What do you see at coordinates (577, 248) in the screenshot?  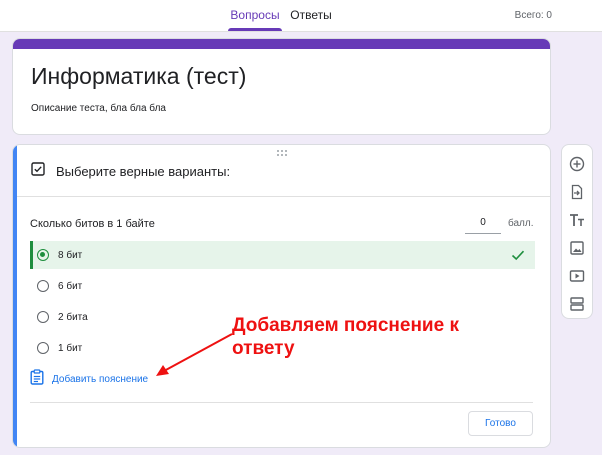 I see `add-image-icon` at bounding box center [577, 248].